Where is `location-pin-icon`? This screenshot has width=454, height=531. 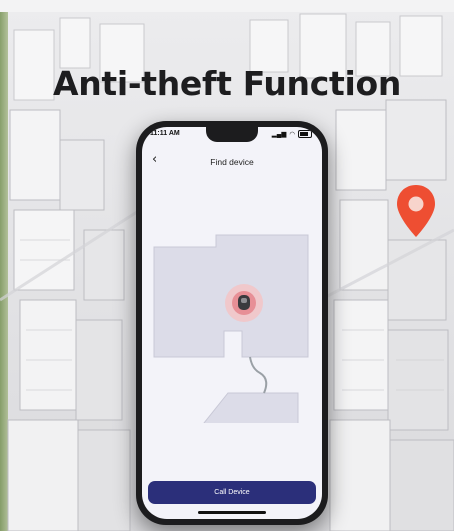
location-pin-icon is located at coordinates (416, 211).